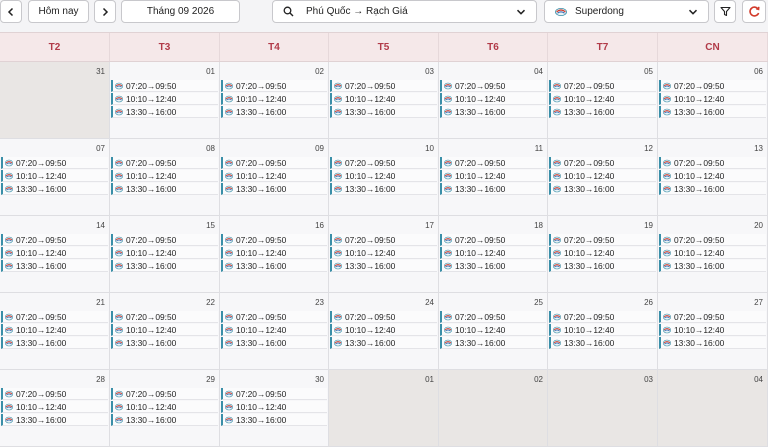  Describe the element at coordinates (11, 11) in the screenshot. I see `prev-month-button` at that location.